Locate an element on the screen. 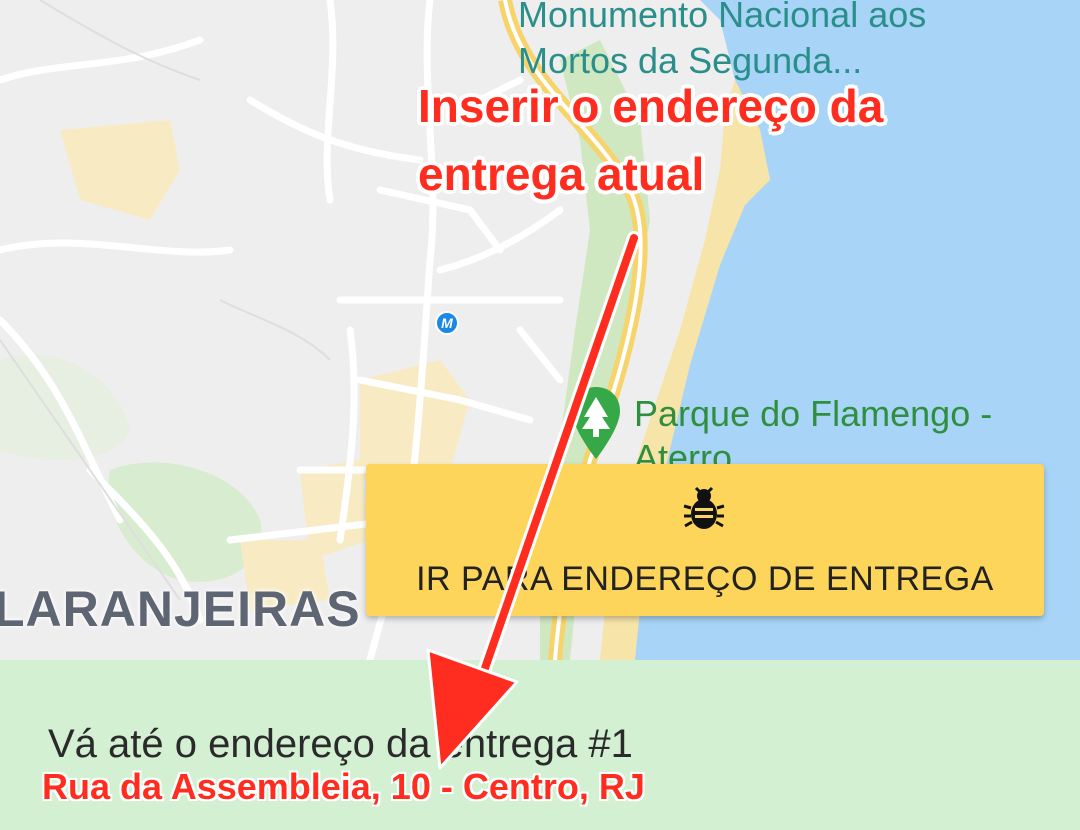 The height and width of the screenshot is (830, 1080). metro-station-icon: M is located at coordinates (447, 323).